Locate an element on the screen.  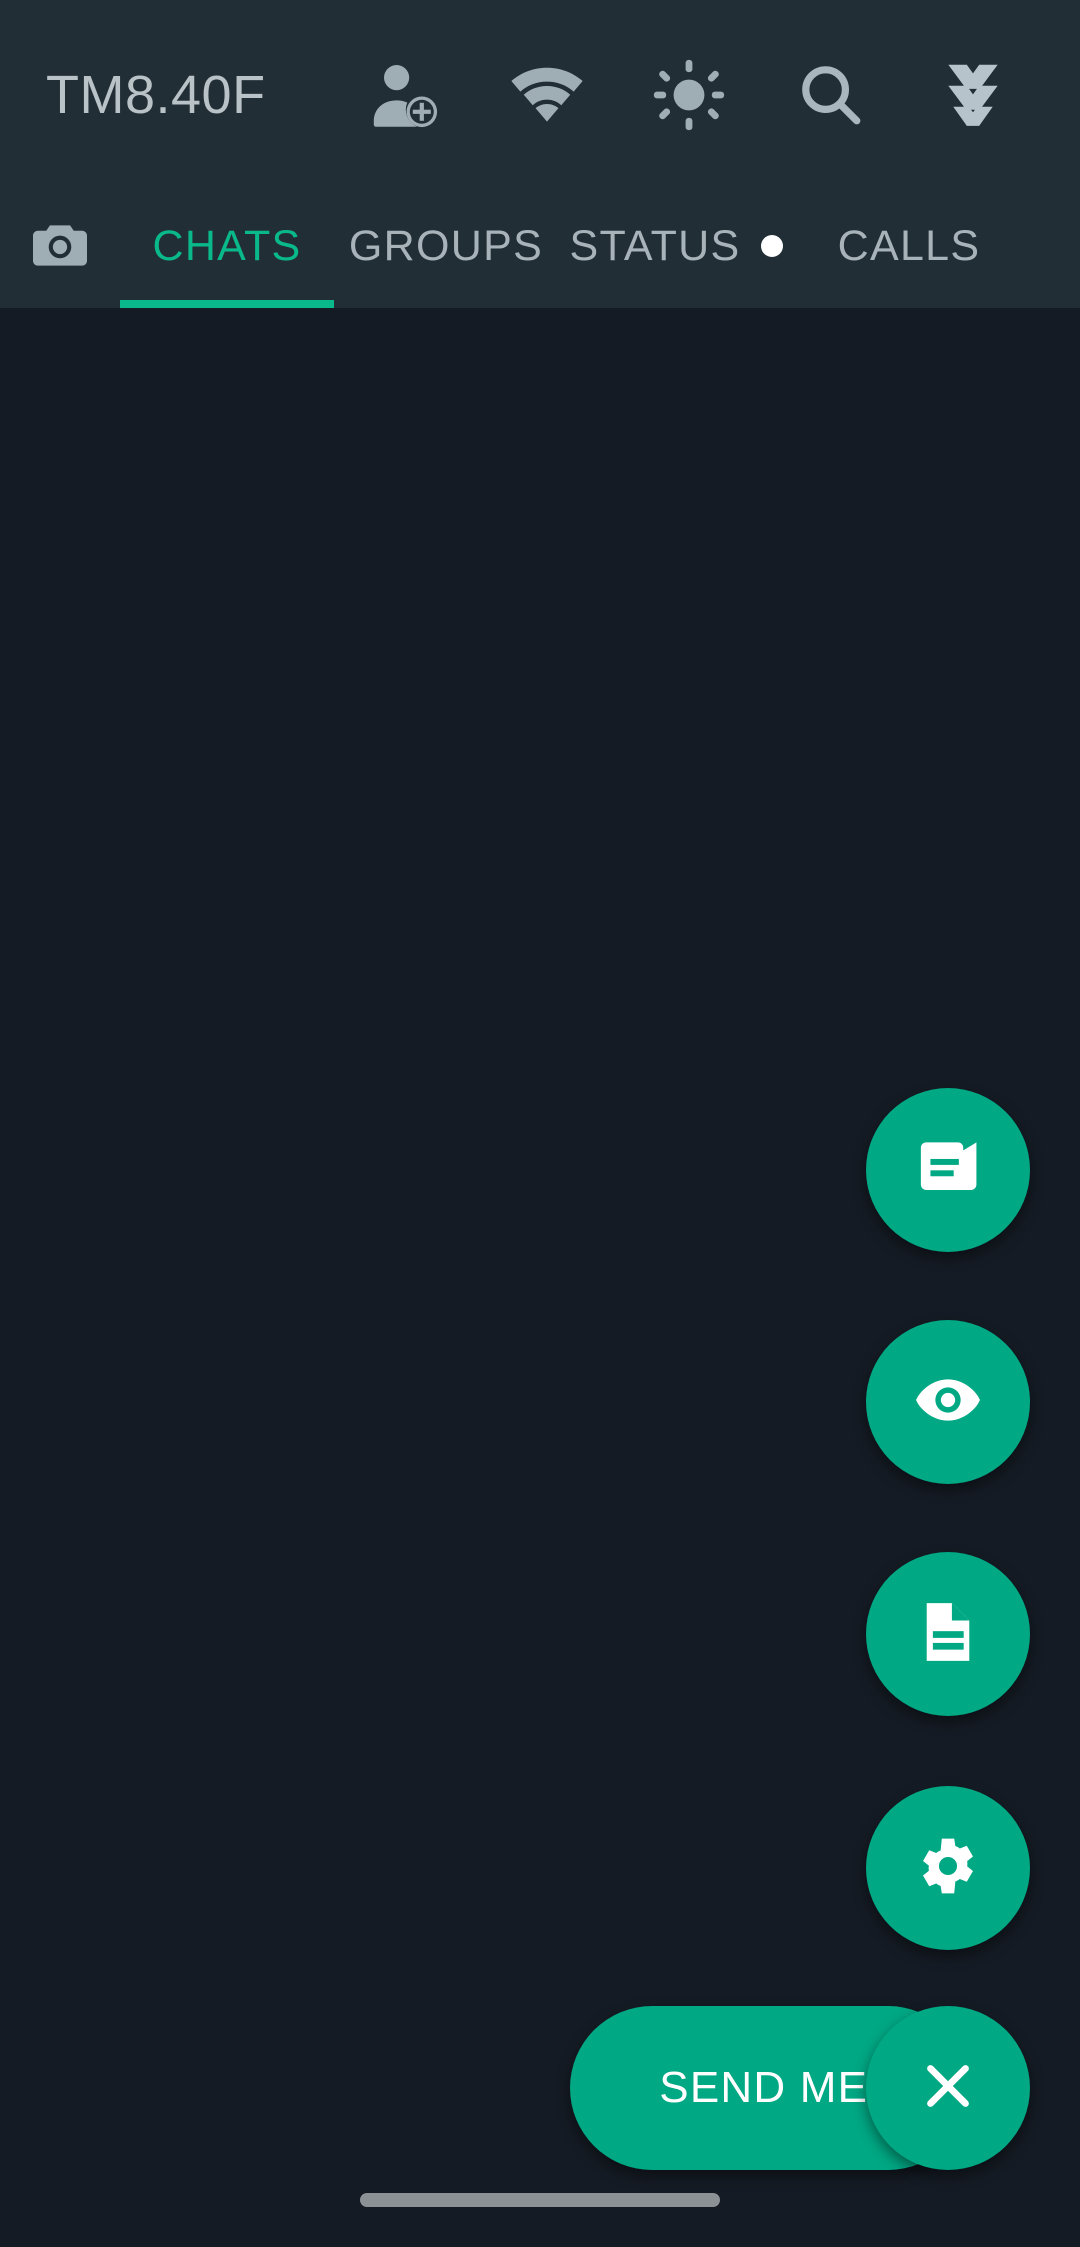
tab-bar: CHATS GROUPS STATUS CALLS is located at coordinates (540, 249).